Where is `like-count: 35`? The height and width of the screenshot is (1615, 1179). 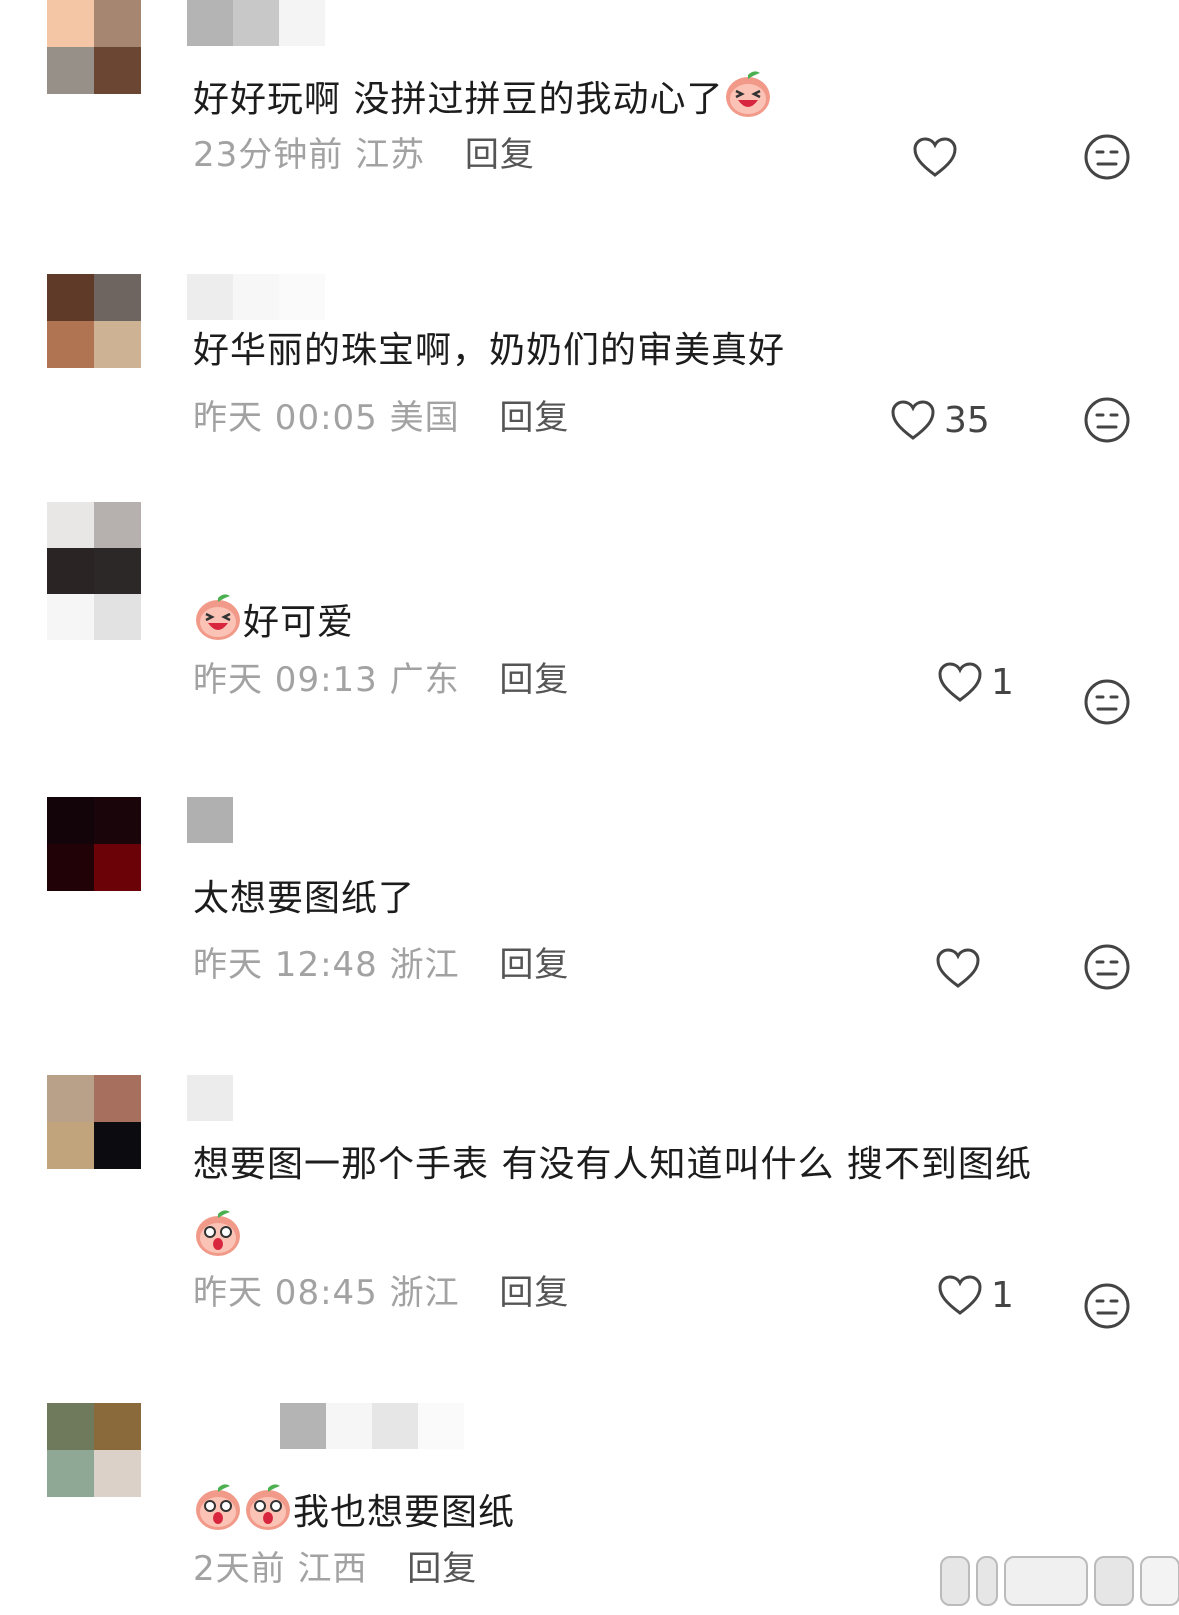 like-count: 35 is located at coordinates (967, 420).